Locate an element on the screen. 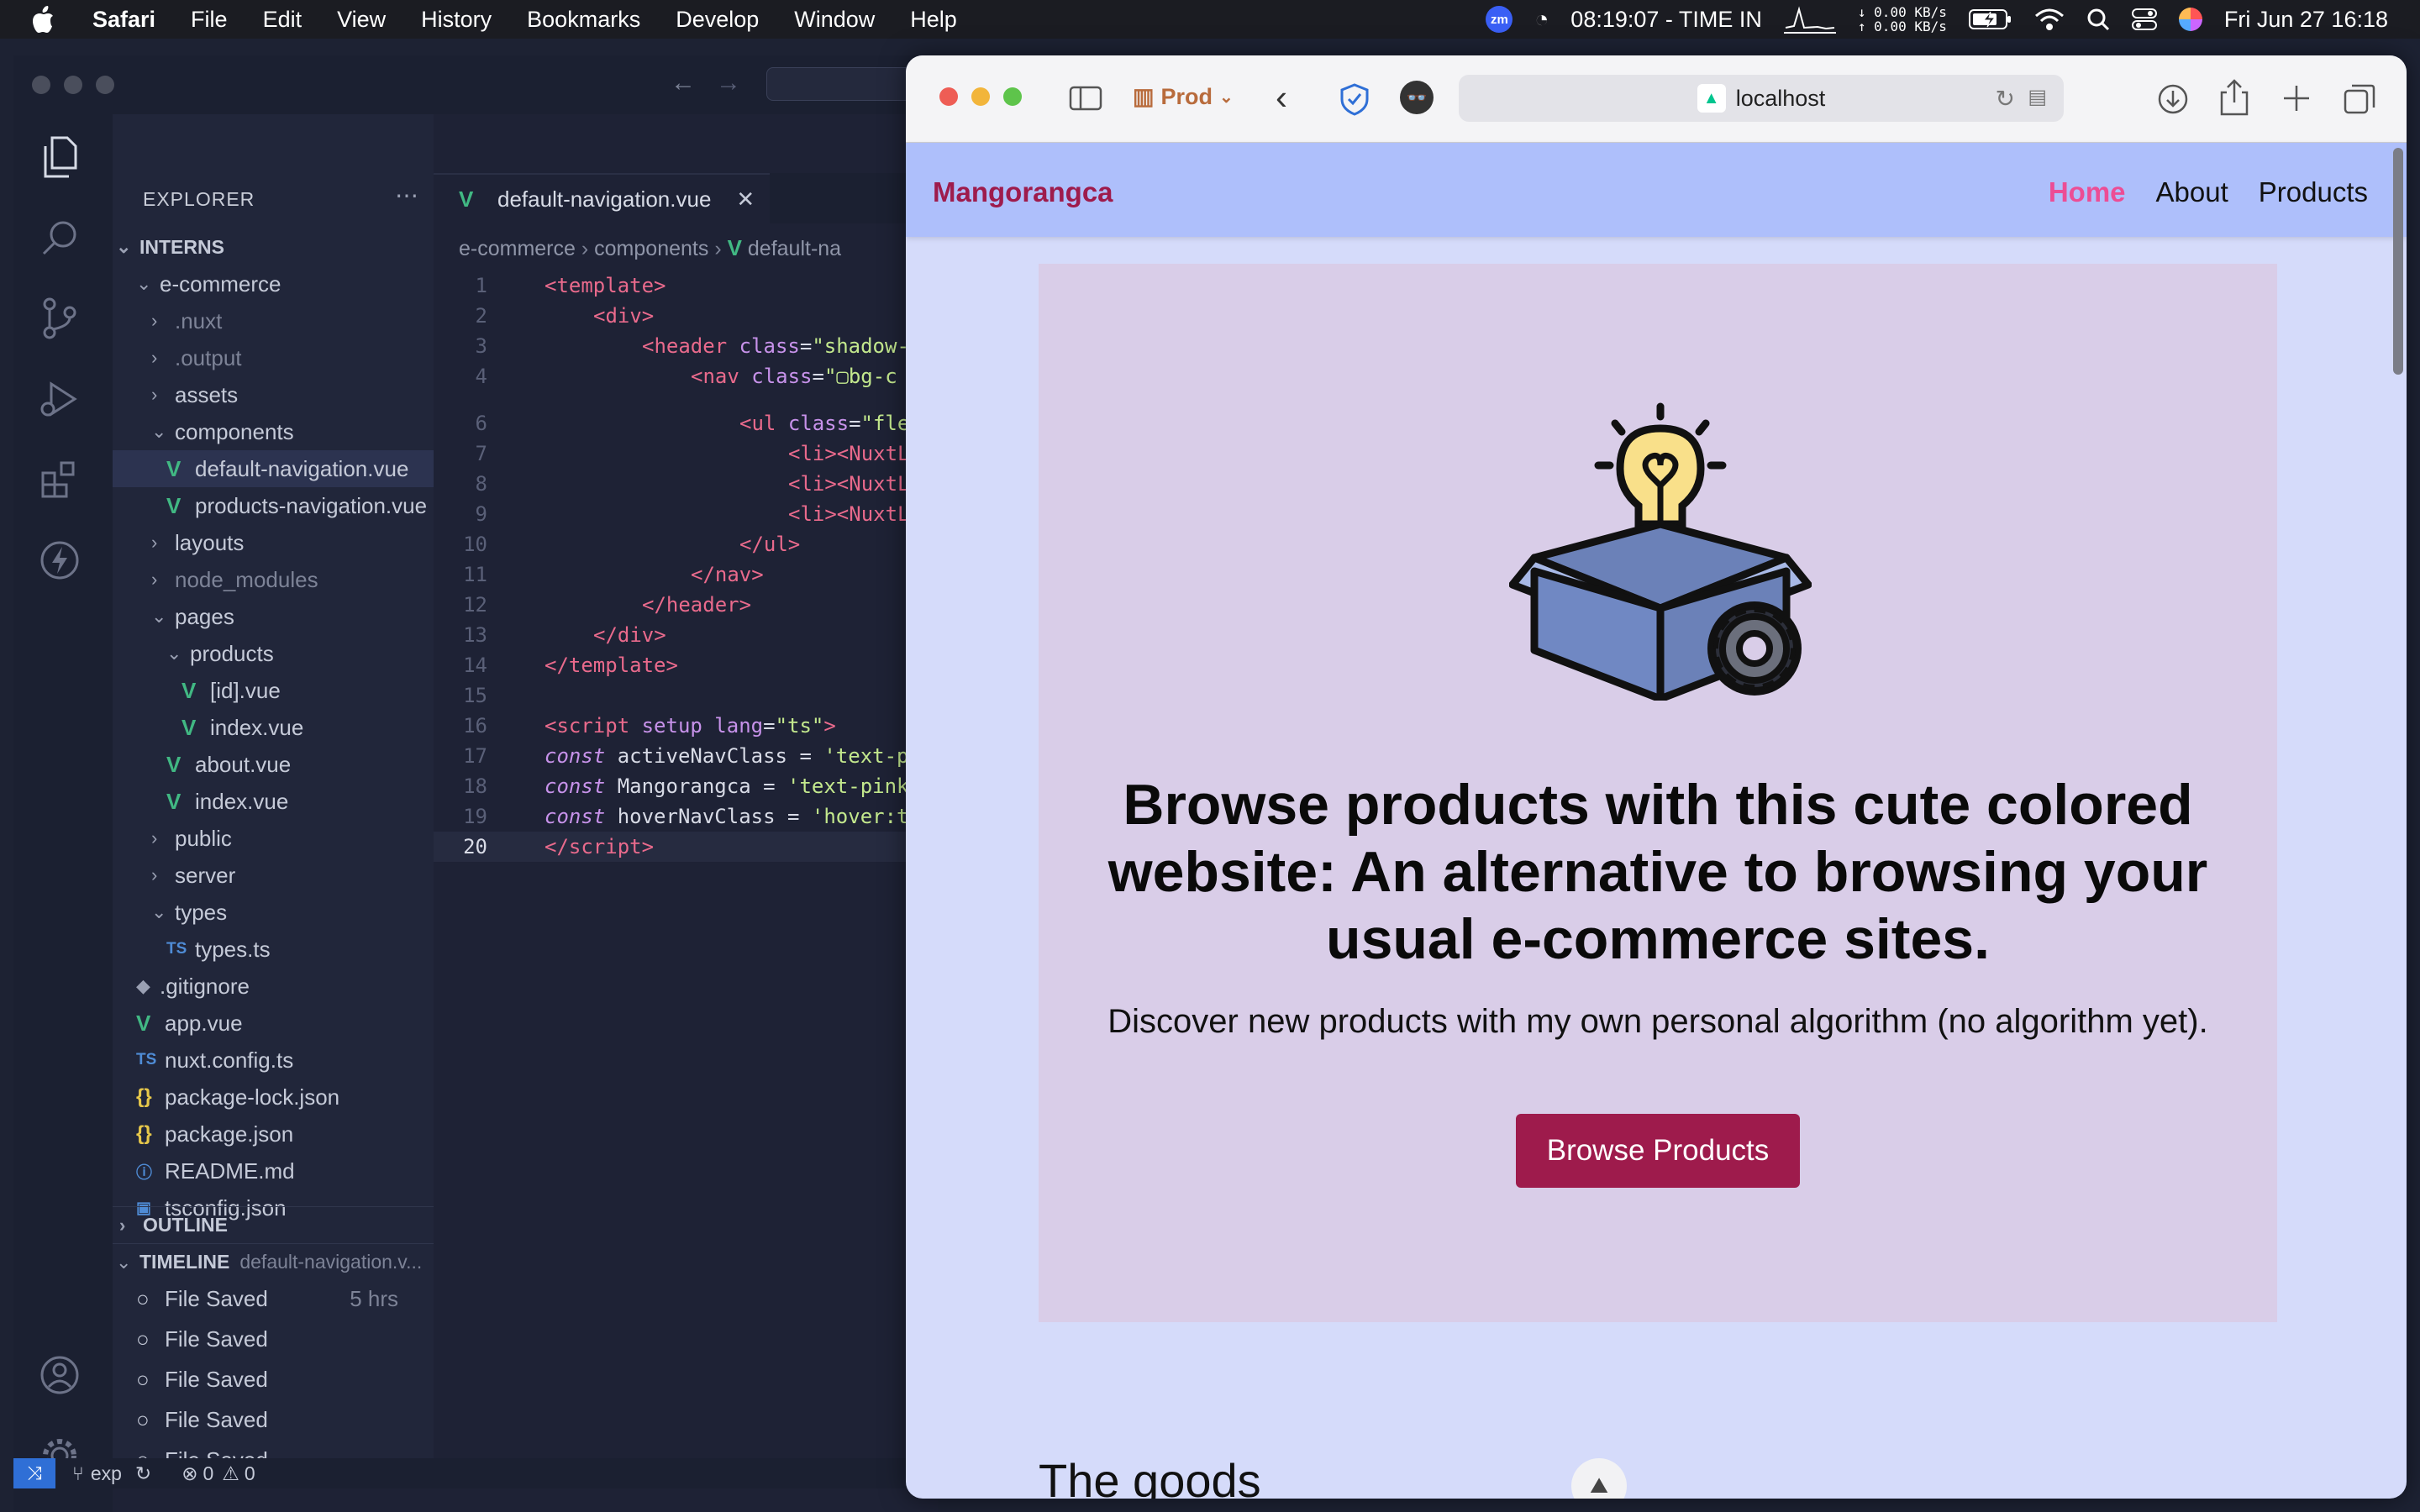 Image resolution: width=2420 pixels, height=1512 pixels. code-line: 4 <nav class="▢bg-c is located at coordinates (665, 376).